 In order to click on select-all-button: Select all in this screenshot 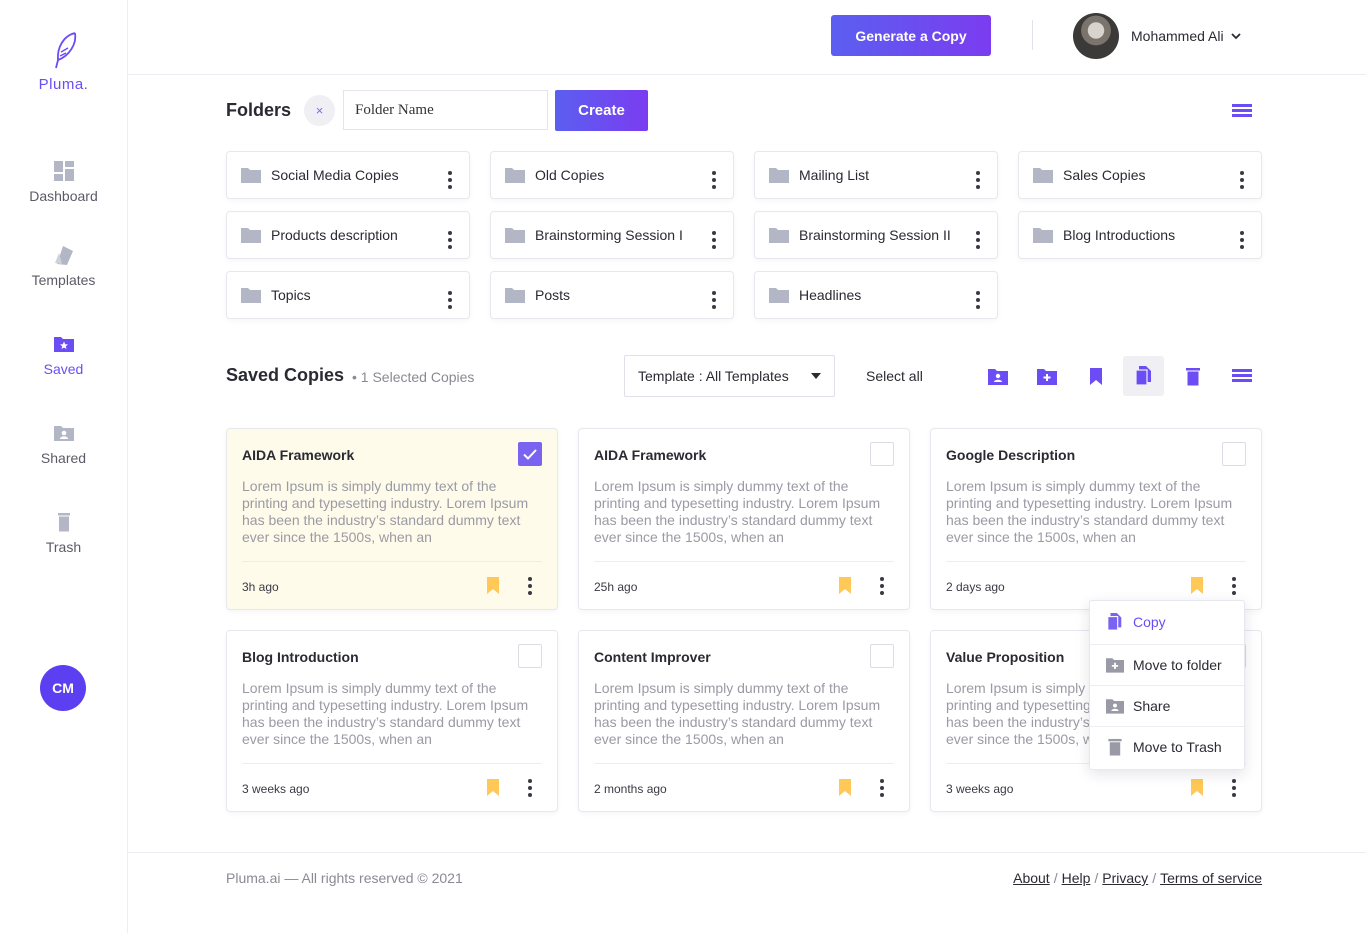, I will do `click(894, 376)`.